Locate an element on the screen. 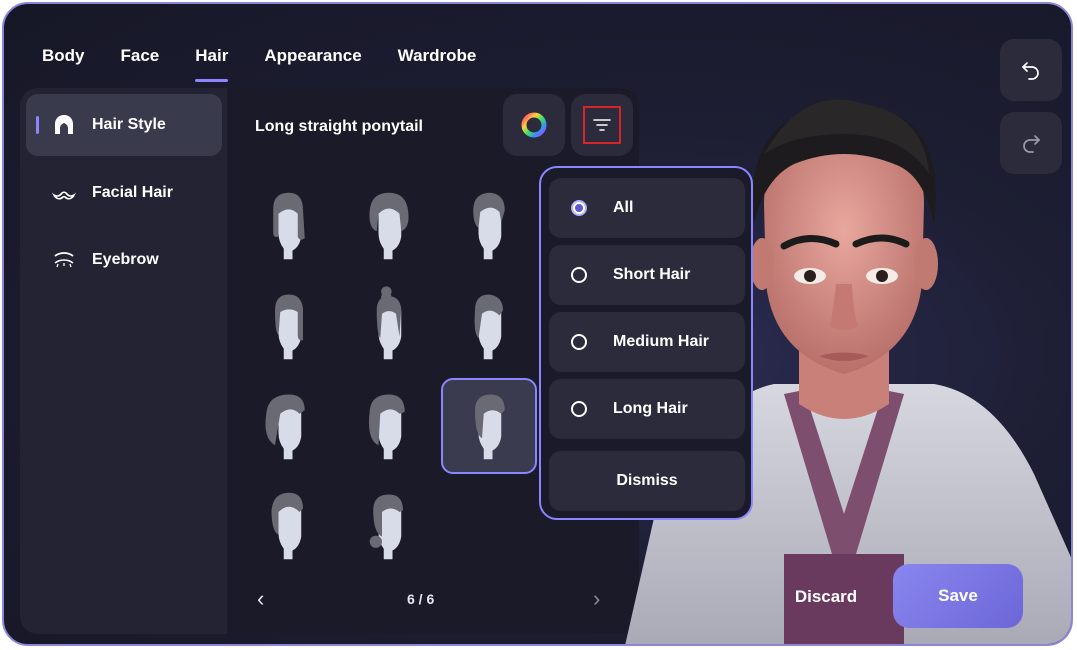 The width and height of the screenshot is (1077, 650). tab-face: Face is located at coordinates (140, 59).